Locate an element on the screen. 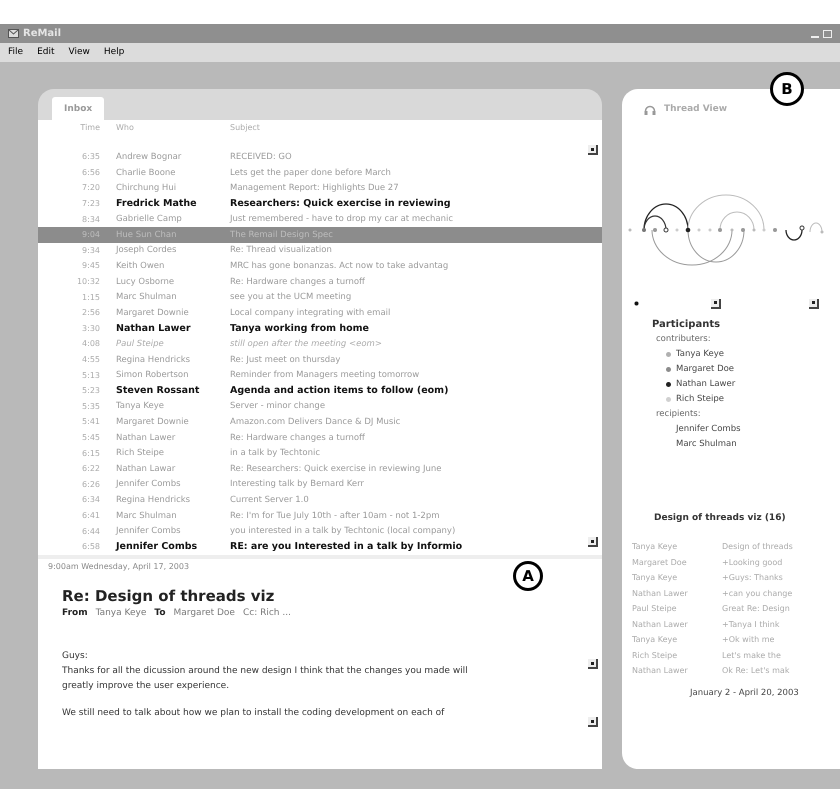 This screenshot has width=840, height=789. time-cell-text: 1:15 is located at coordinates (91, 298).